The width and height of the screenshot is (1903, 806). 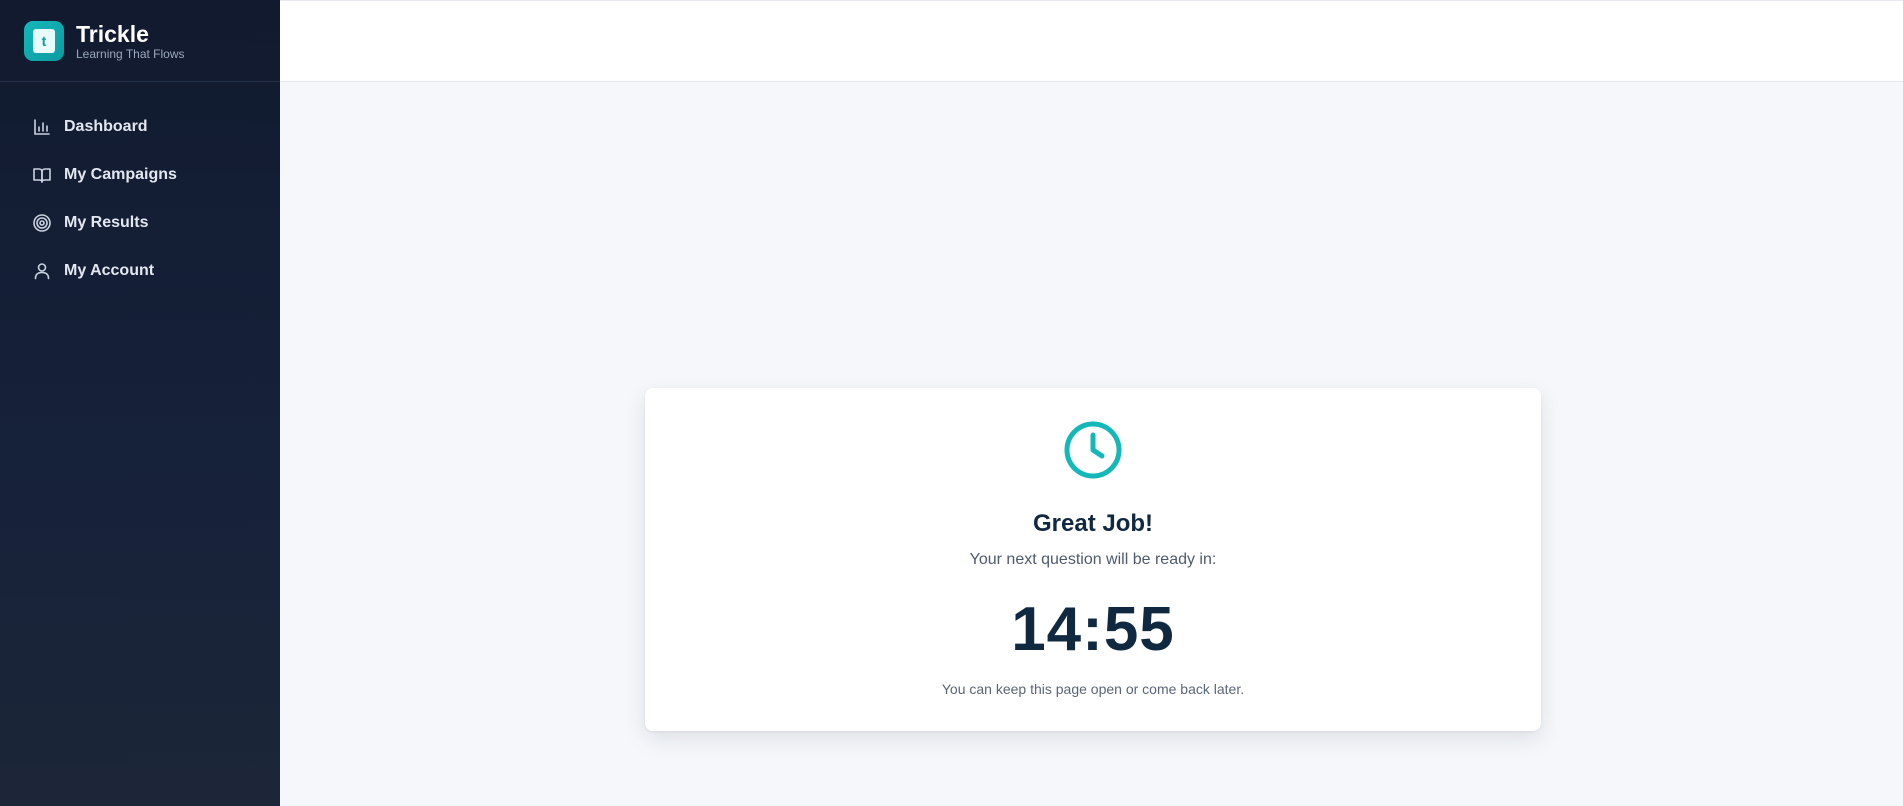 What do you see at coordinates (42, 127) in the screenshot?
I see `bar-chart-icon` at bounding box center [42, 127].